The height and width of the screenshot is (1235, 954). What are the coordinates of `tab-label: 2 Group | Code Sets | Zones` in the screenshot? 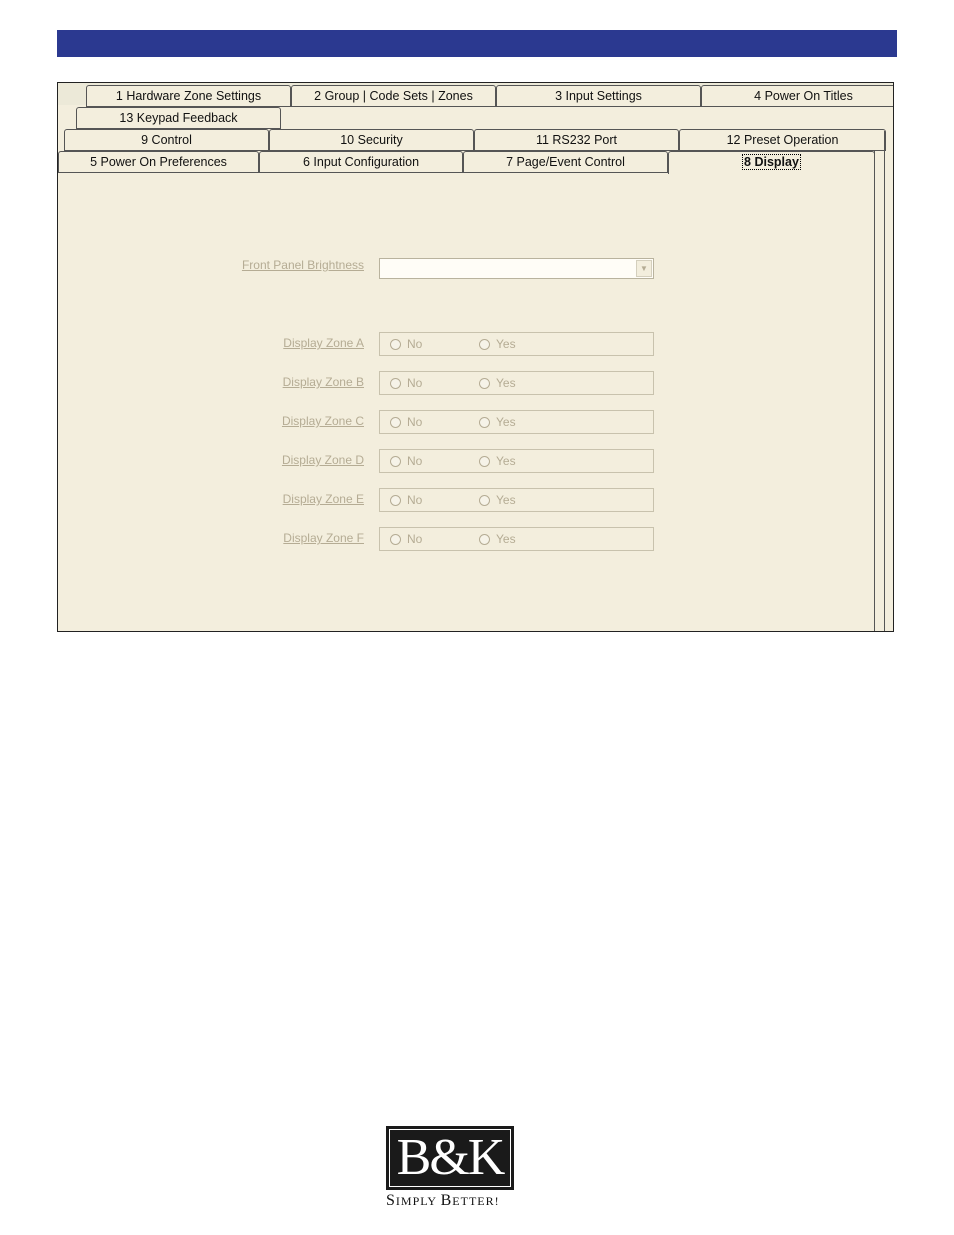 It's located at (393, 96).